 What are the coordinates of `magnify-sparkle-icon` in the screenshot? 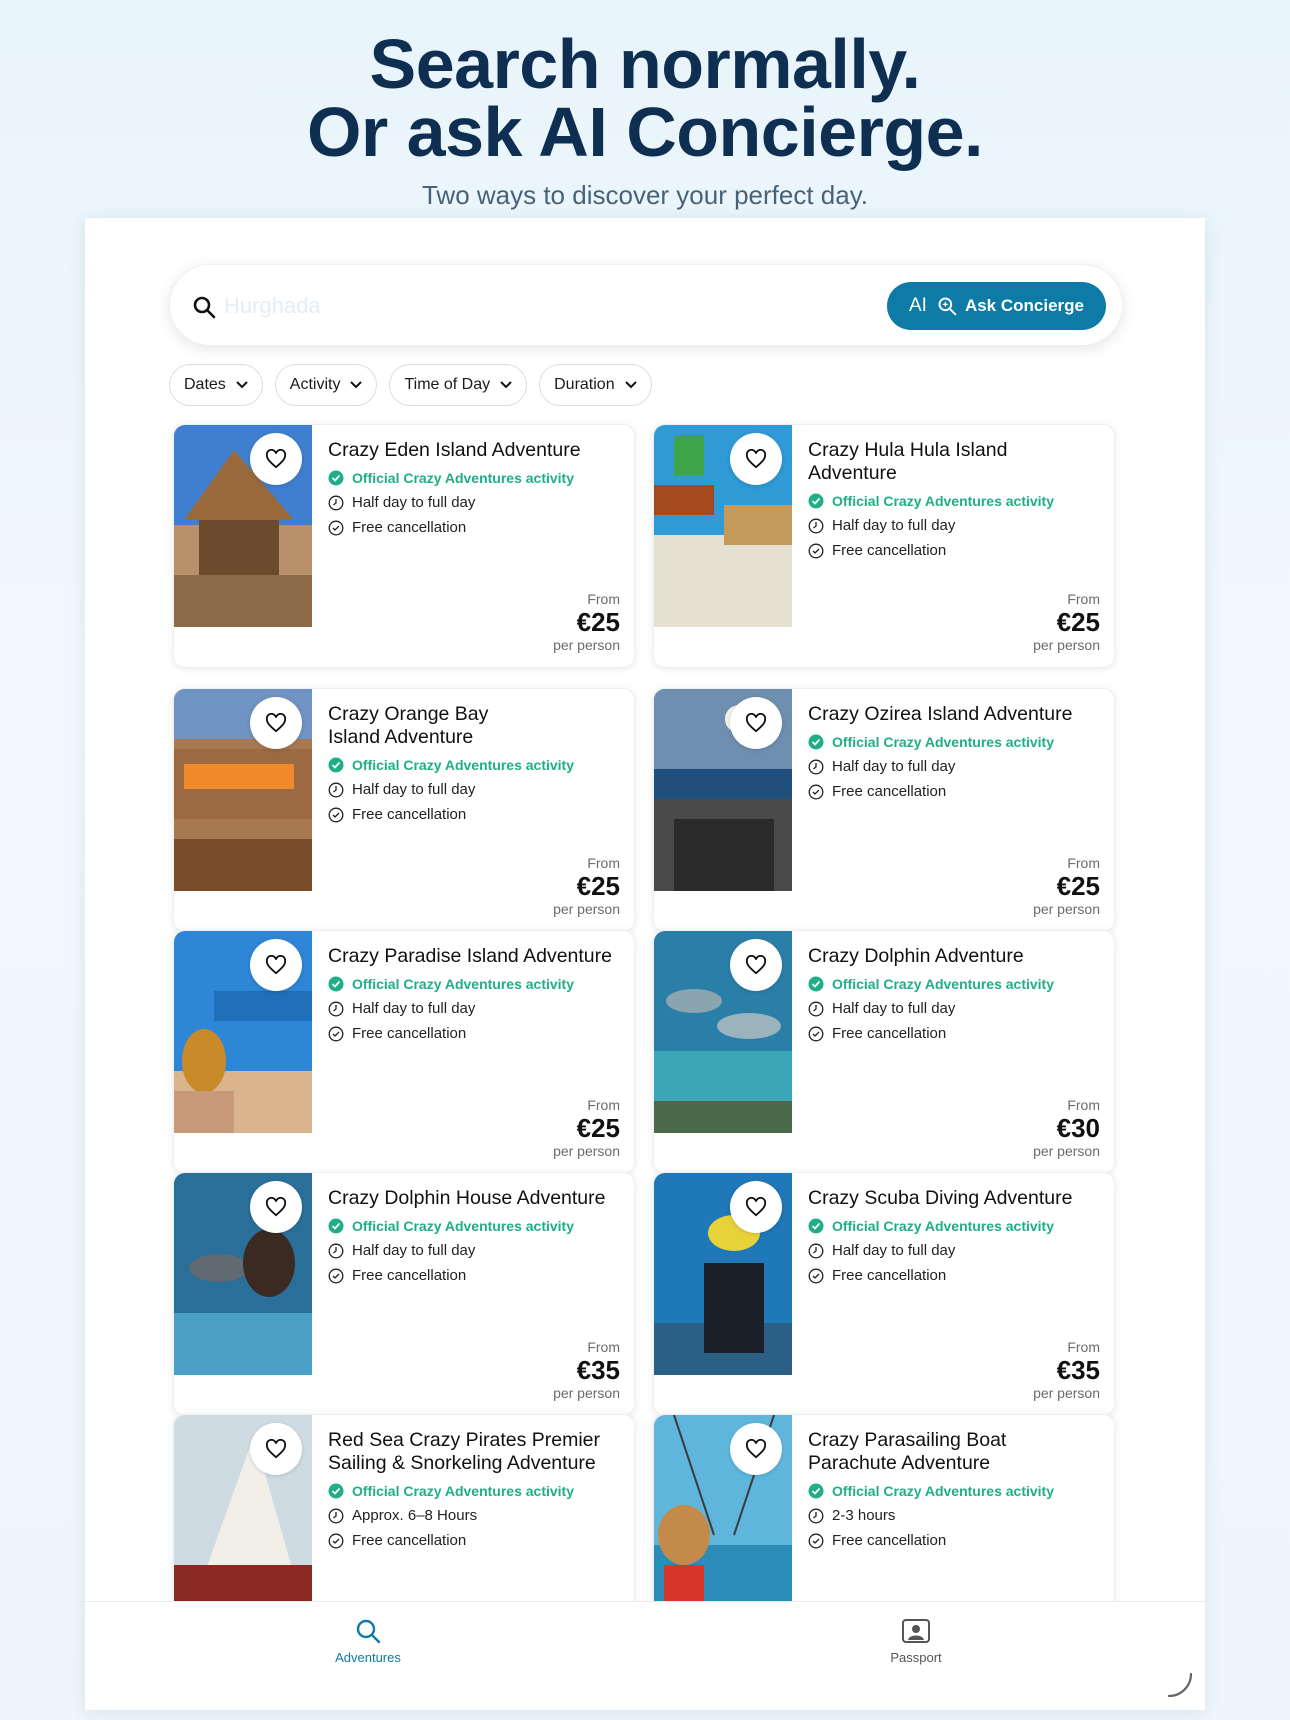 It's located at (947, 306).